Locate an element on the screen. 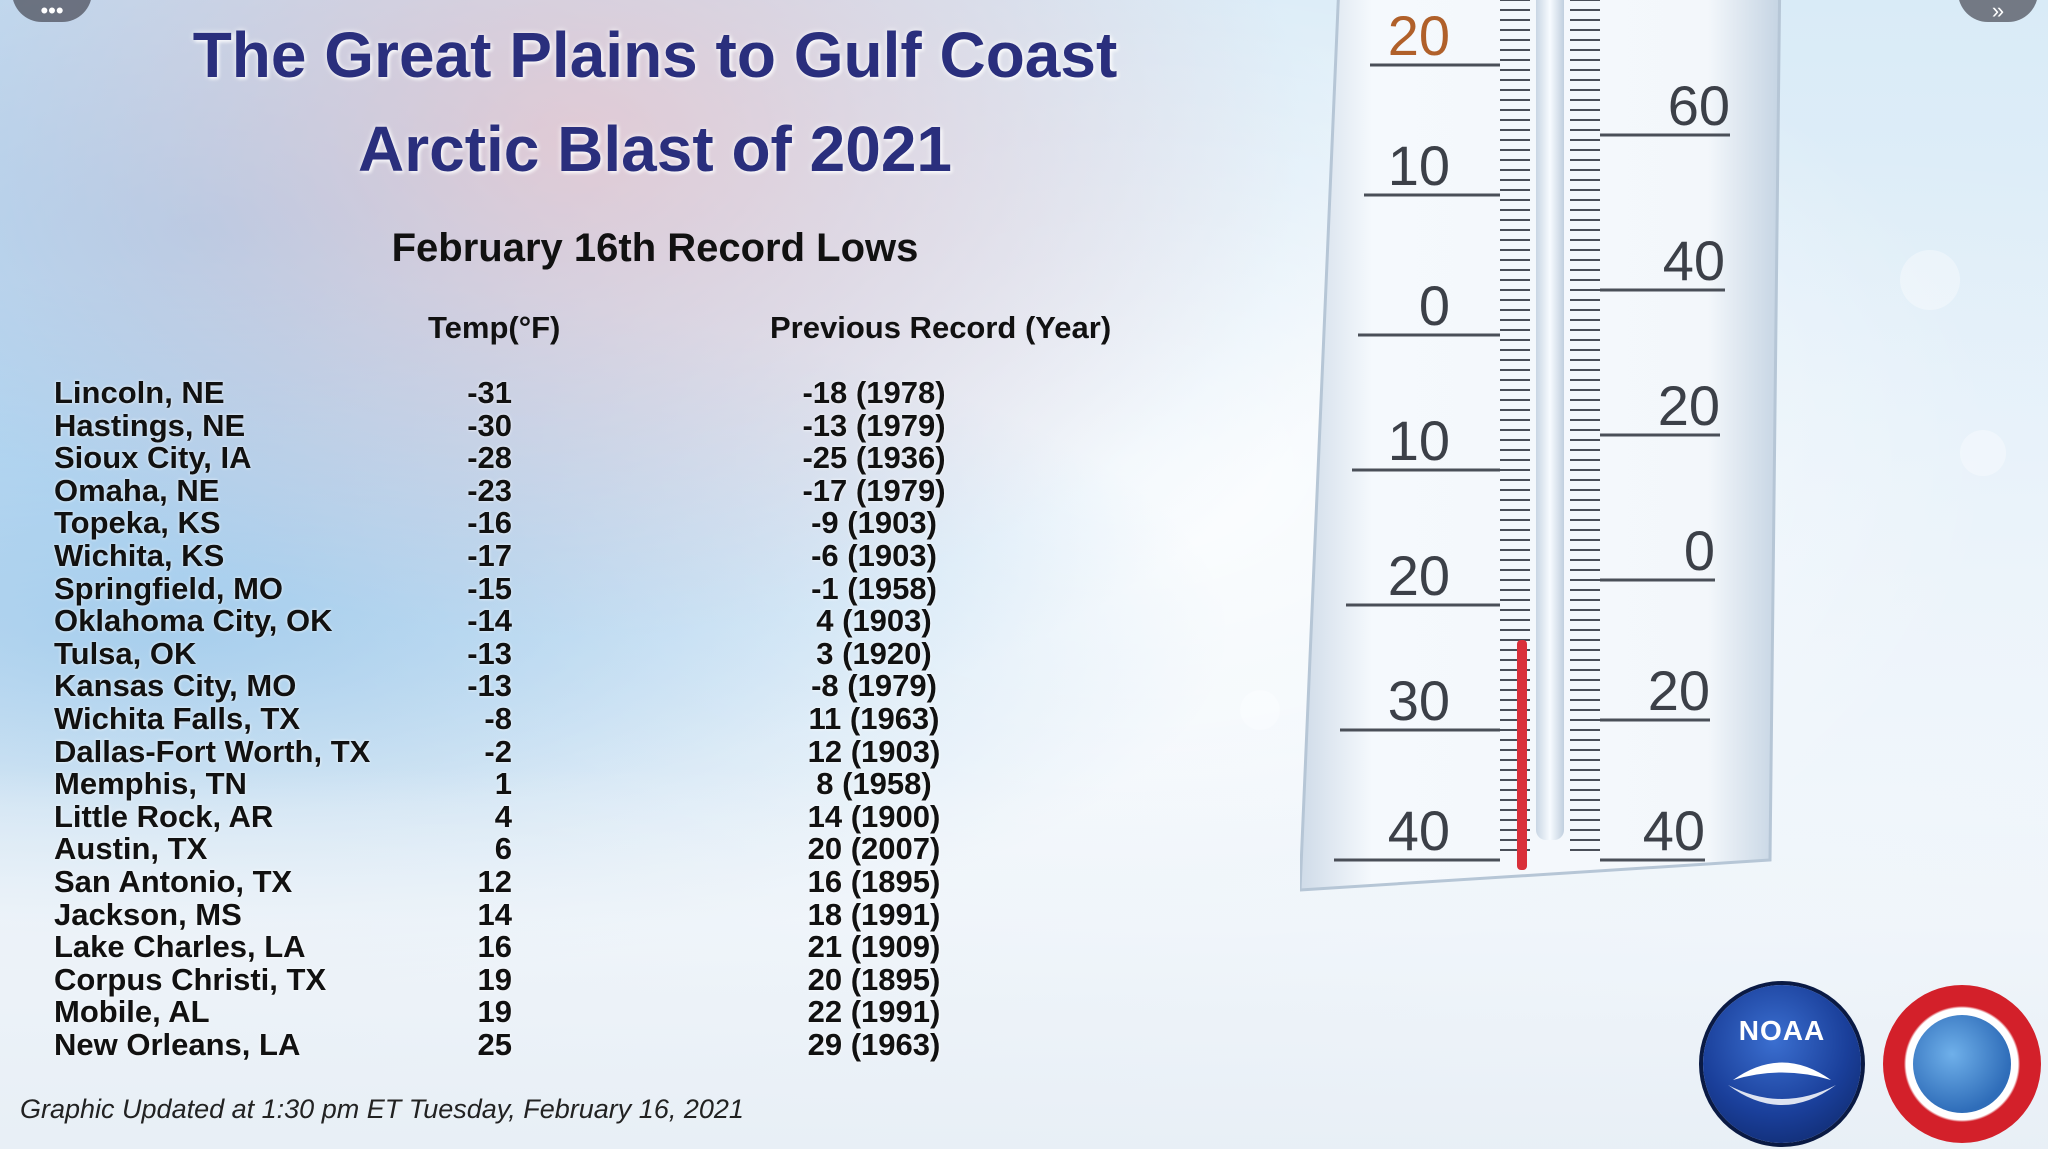 This screenshot has width=2048, height=1149. city-name: Omaha, NE is located at coordinates (137, 490).